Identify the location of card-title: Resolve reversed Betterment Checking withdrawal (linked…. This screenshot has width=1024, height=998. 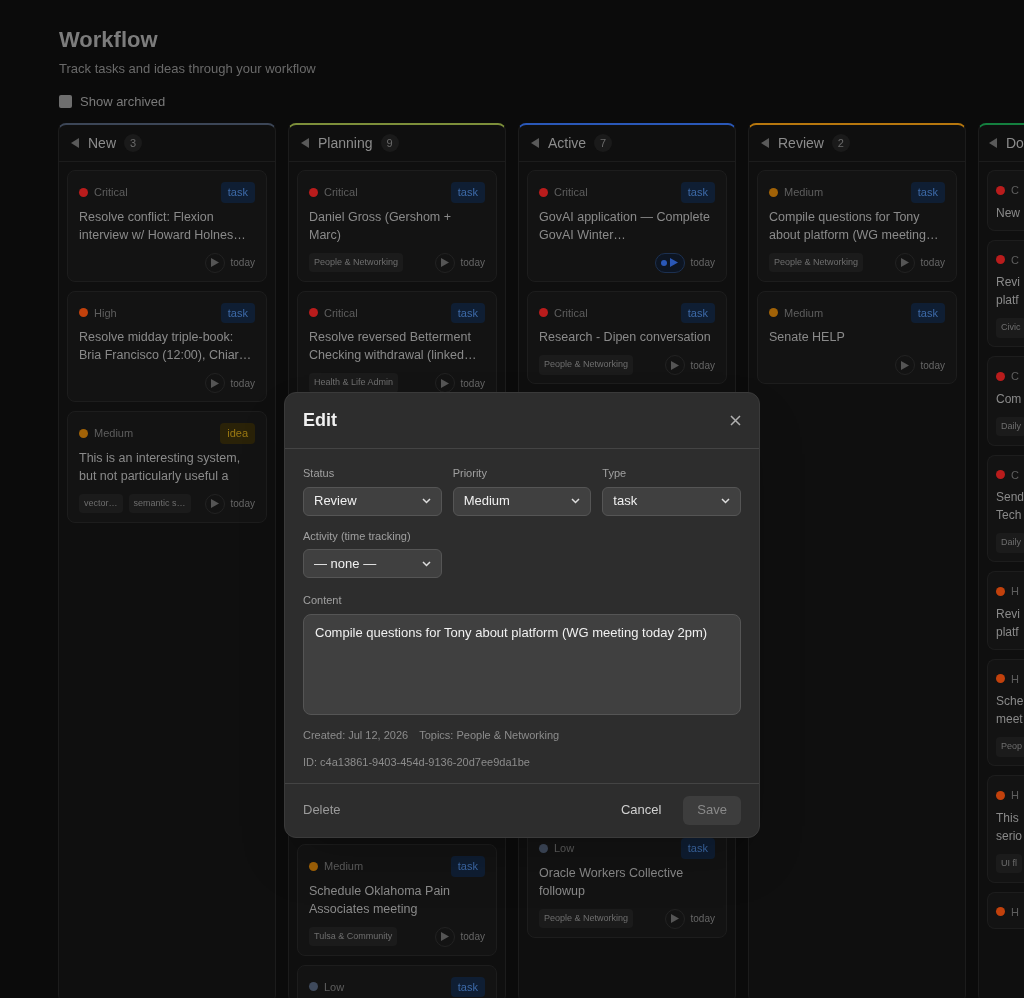
(393, 346).